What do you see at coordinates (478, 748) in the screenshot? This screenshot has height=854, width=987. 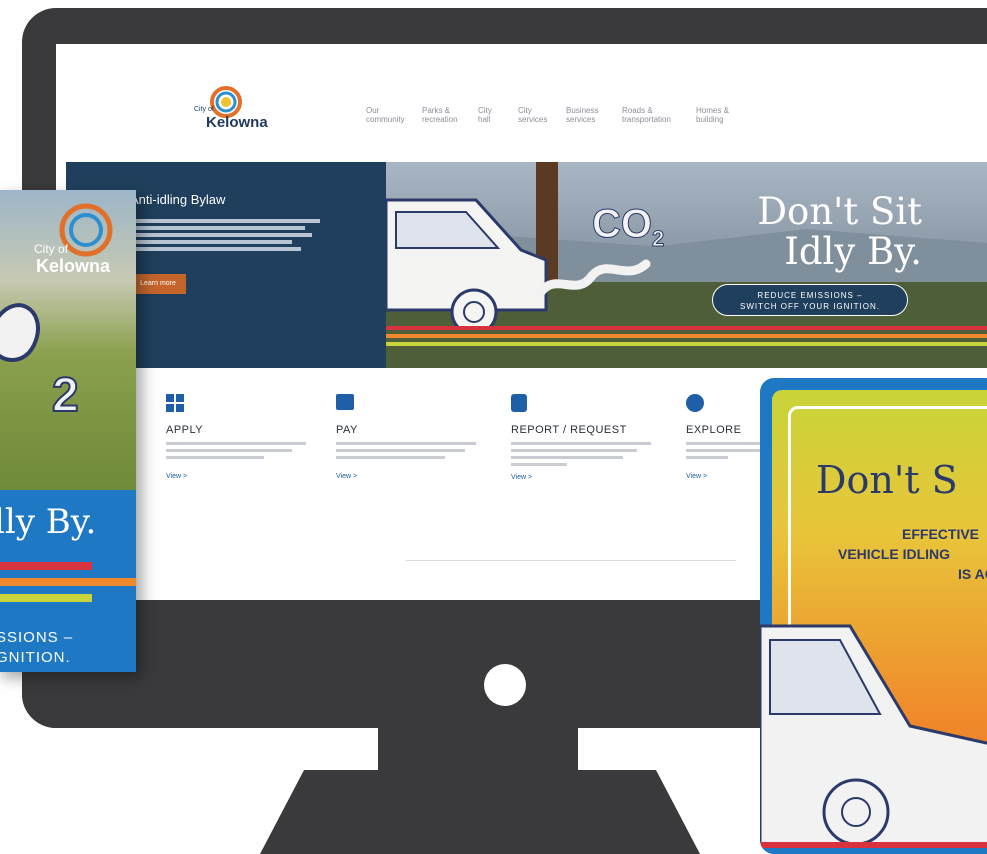 I see `monitor-stand-neck` at bounding box center [478, 748].